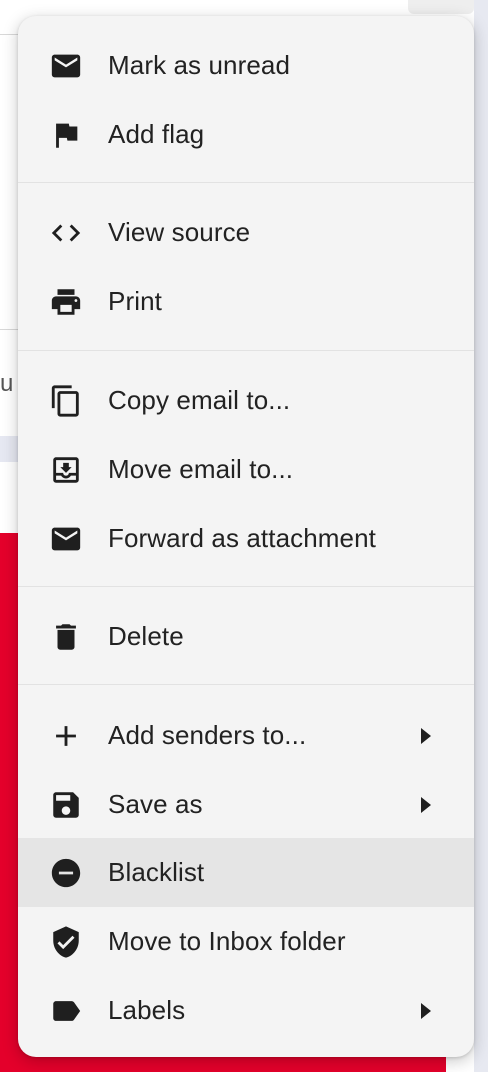 Image resolution: width=488 pixels, height=1072 pixels. Describe the element at coordinates (179, 232) in the screenshot. I see `menu-item-label: View source` at that location.